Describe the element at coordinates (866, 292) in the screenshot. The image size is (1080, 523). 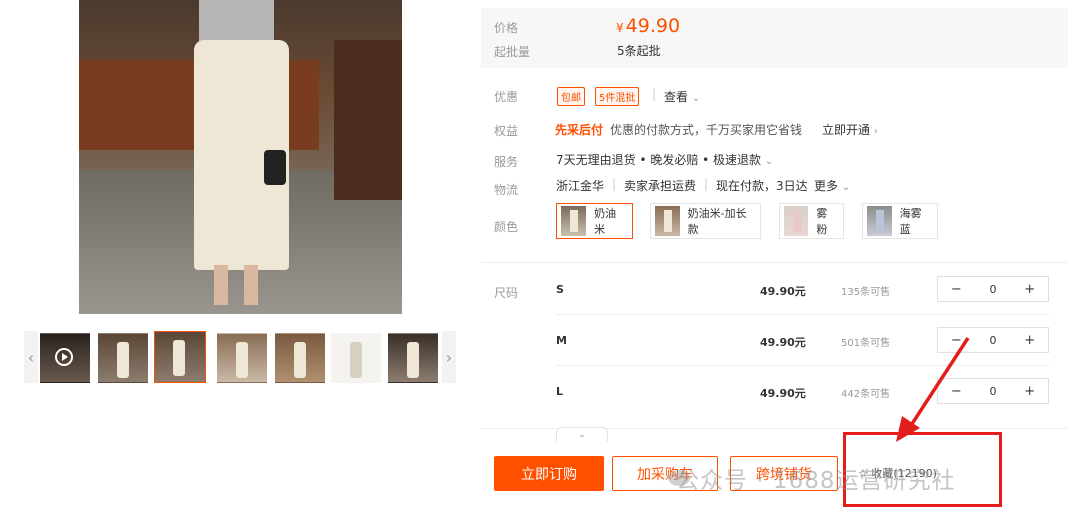
I see `size-stock: 135条可售` at that location.